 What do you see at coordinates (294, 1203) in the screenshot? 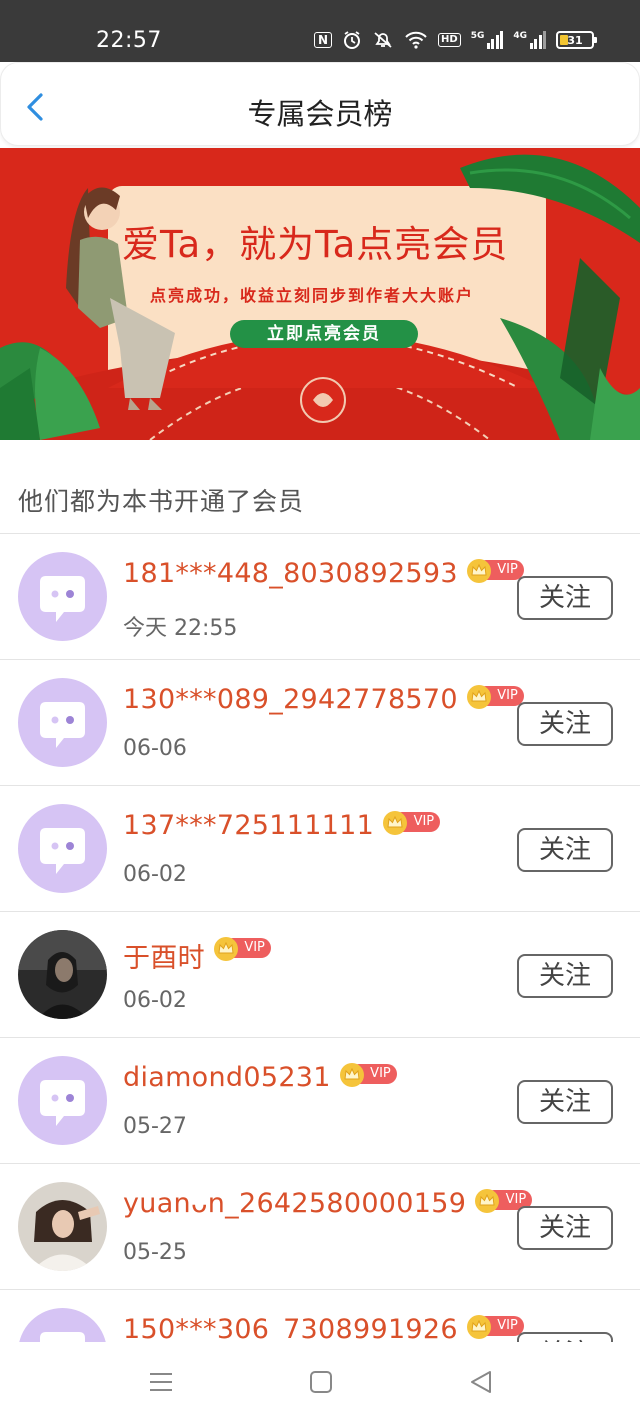
I see `member-name: yuanᴗn_2642580000159` at bounding box center [294, 1203].